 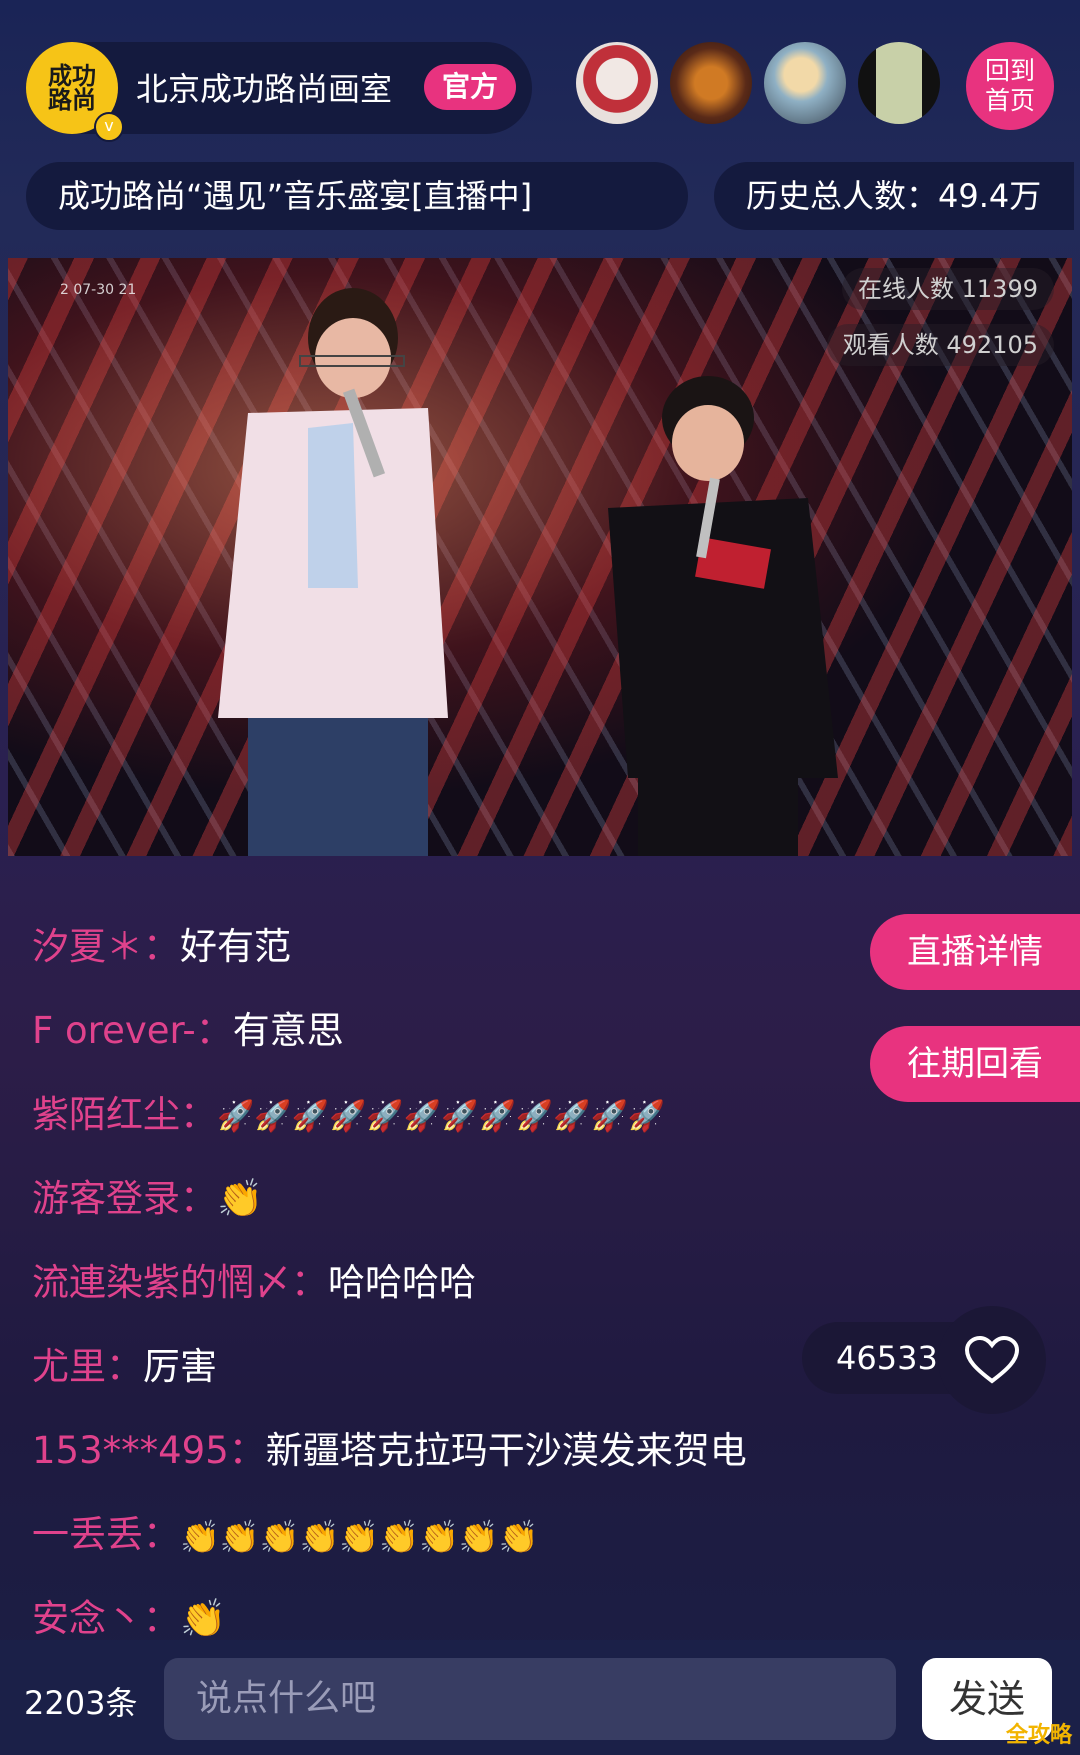 I want to click on live-details-button: 直播详情, so click(x=975, y=952).